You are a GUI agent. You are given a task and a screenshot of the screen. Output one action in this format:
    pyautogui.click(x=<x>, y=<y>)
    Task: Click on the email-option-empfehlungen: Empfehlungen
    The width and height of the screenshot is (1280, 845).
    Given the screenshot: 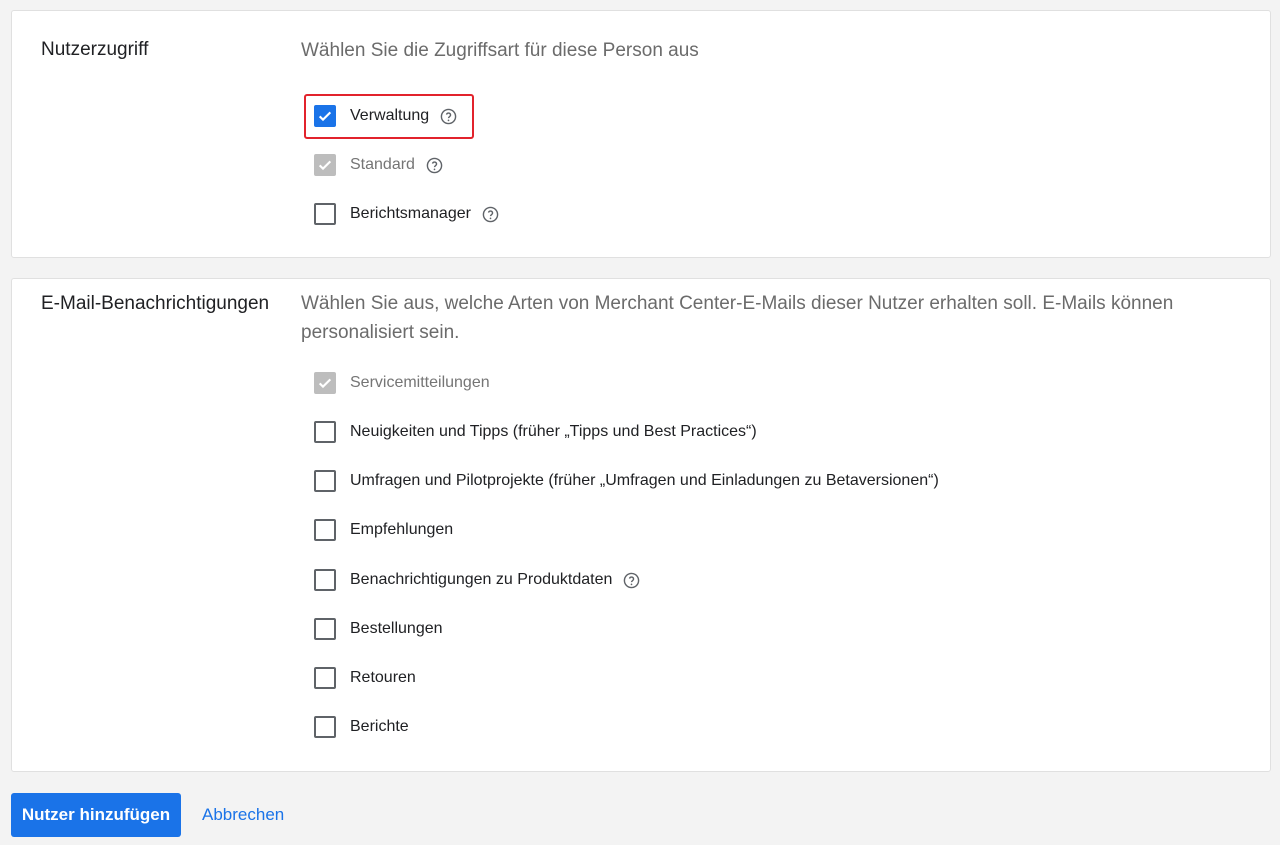 What is the action you would take?
    pyautogui.click(x=383, y=530)
    